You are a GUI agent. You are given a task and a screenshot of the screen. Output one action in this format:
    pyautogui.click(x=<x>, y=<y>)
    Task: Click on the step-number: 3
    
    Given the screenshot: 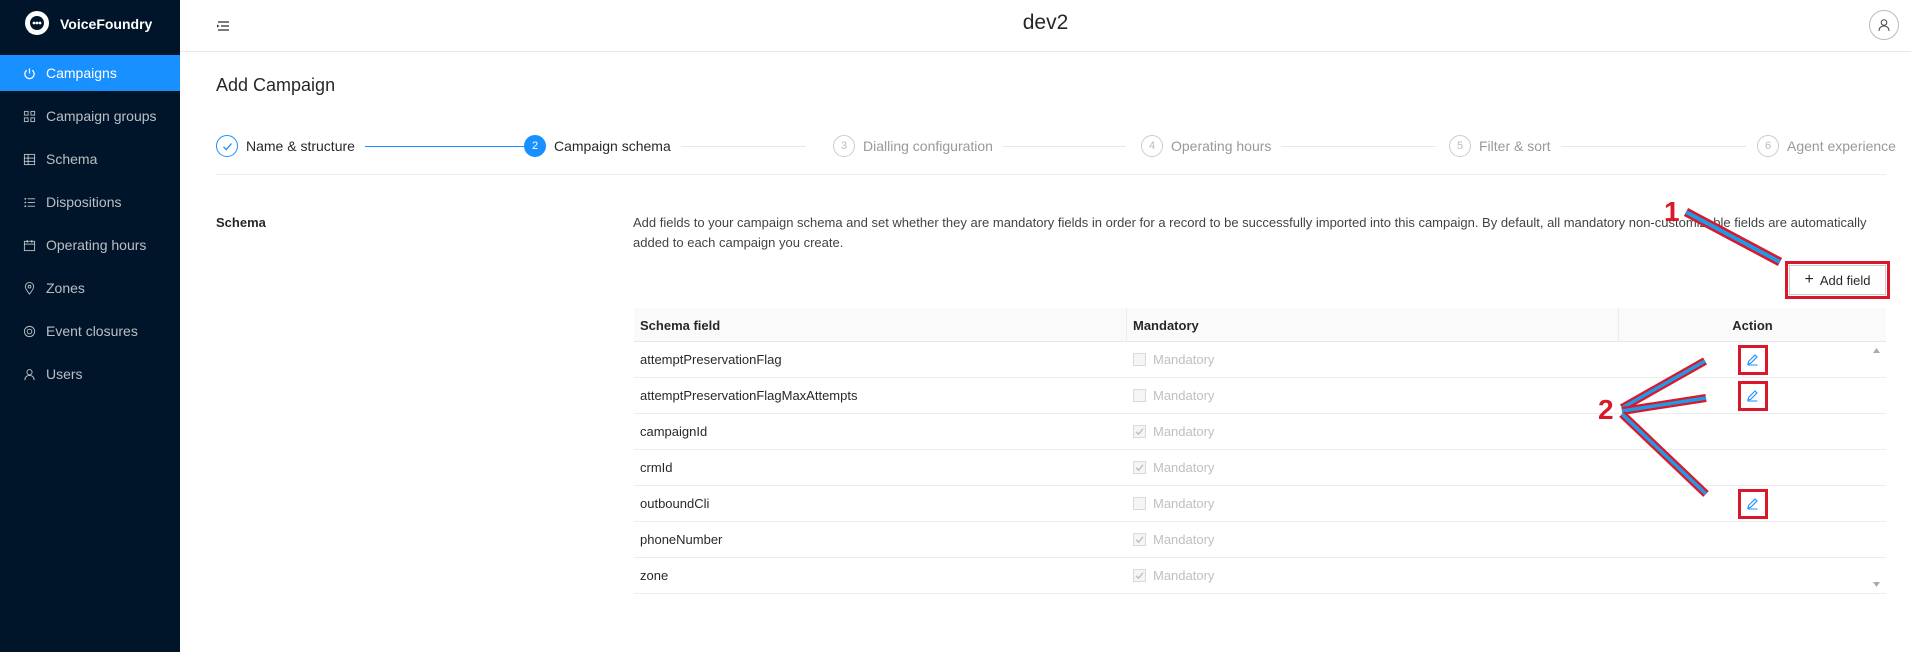 What is the action you would take?
    pyautogui.click(x=844, y=146)
    